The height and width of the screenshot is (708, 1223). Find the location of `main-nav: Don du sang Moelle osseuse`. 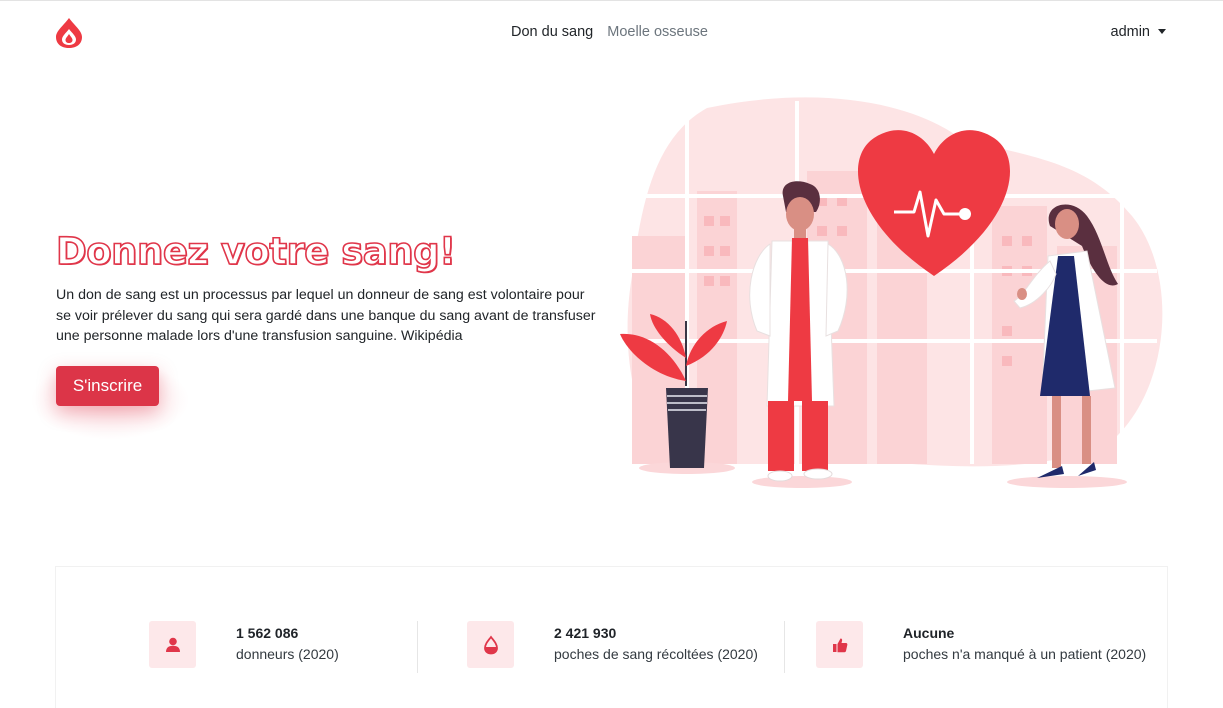

main-nav: Don du sang Moelle osseuse is located at coordinates (609, 32).